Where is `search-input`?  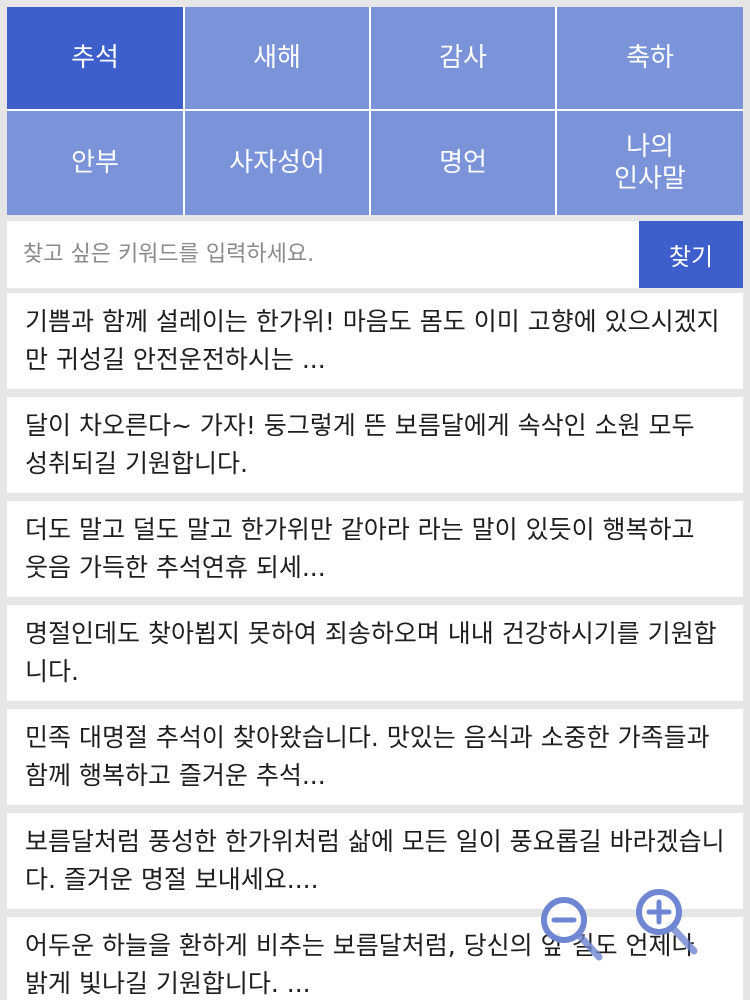
search-input is located at coordinates (323, 254).